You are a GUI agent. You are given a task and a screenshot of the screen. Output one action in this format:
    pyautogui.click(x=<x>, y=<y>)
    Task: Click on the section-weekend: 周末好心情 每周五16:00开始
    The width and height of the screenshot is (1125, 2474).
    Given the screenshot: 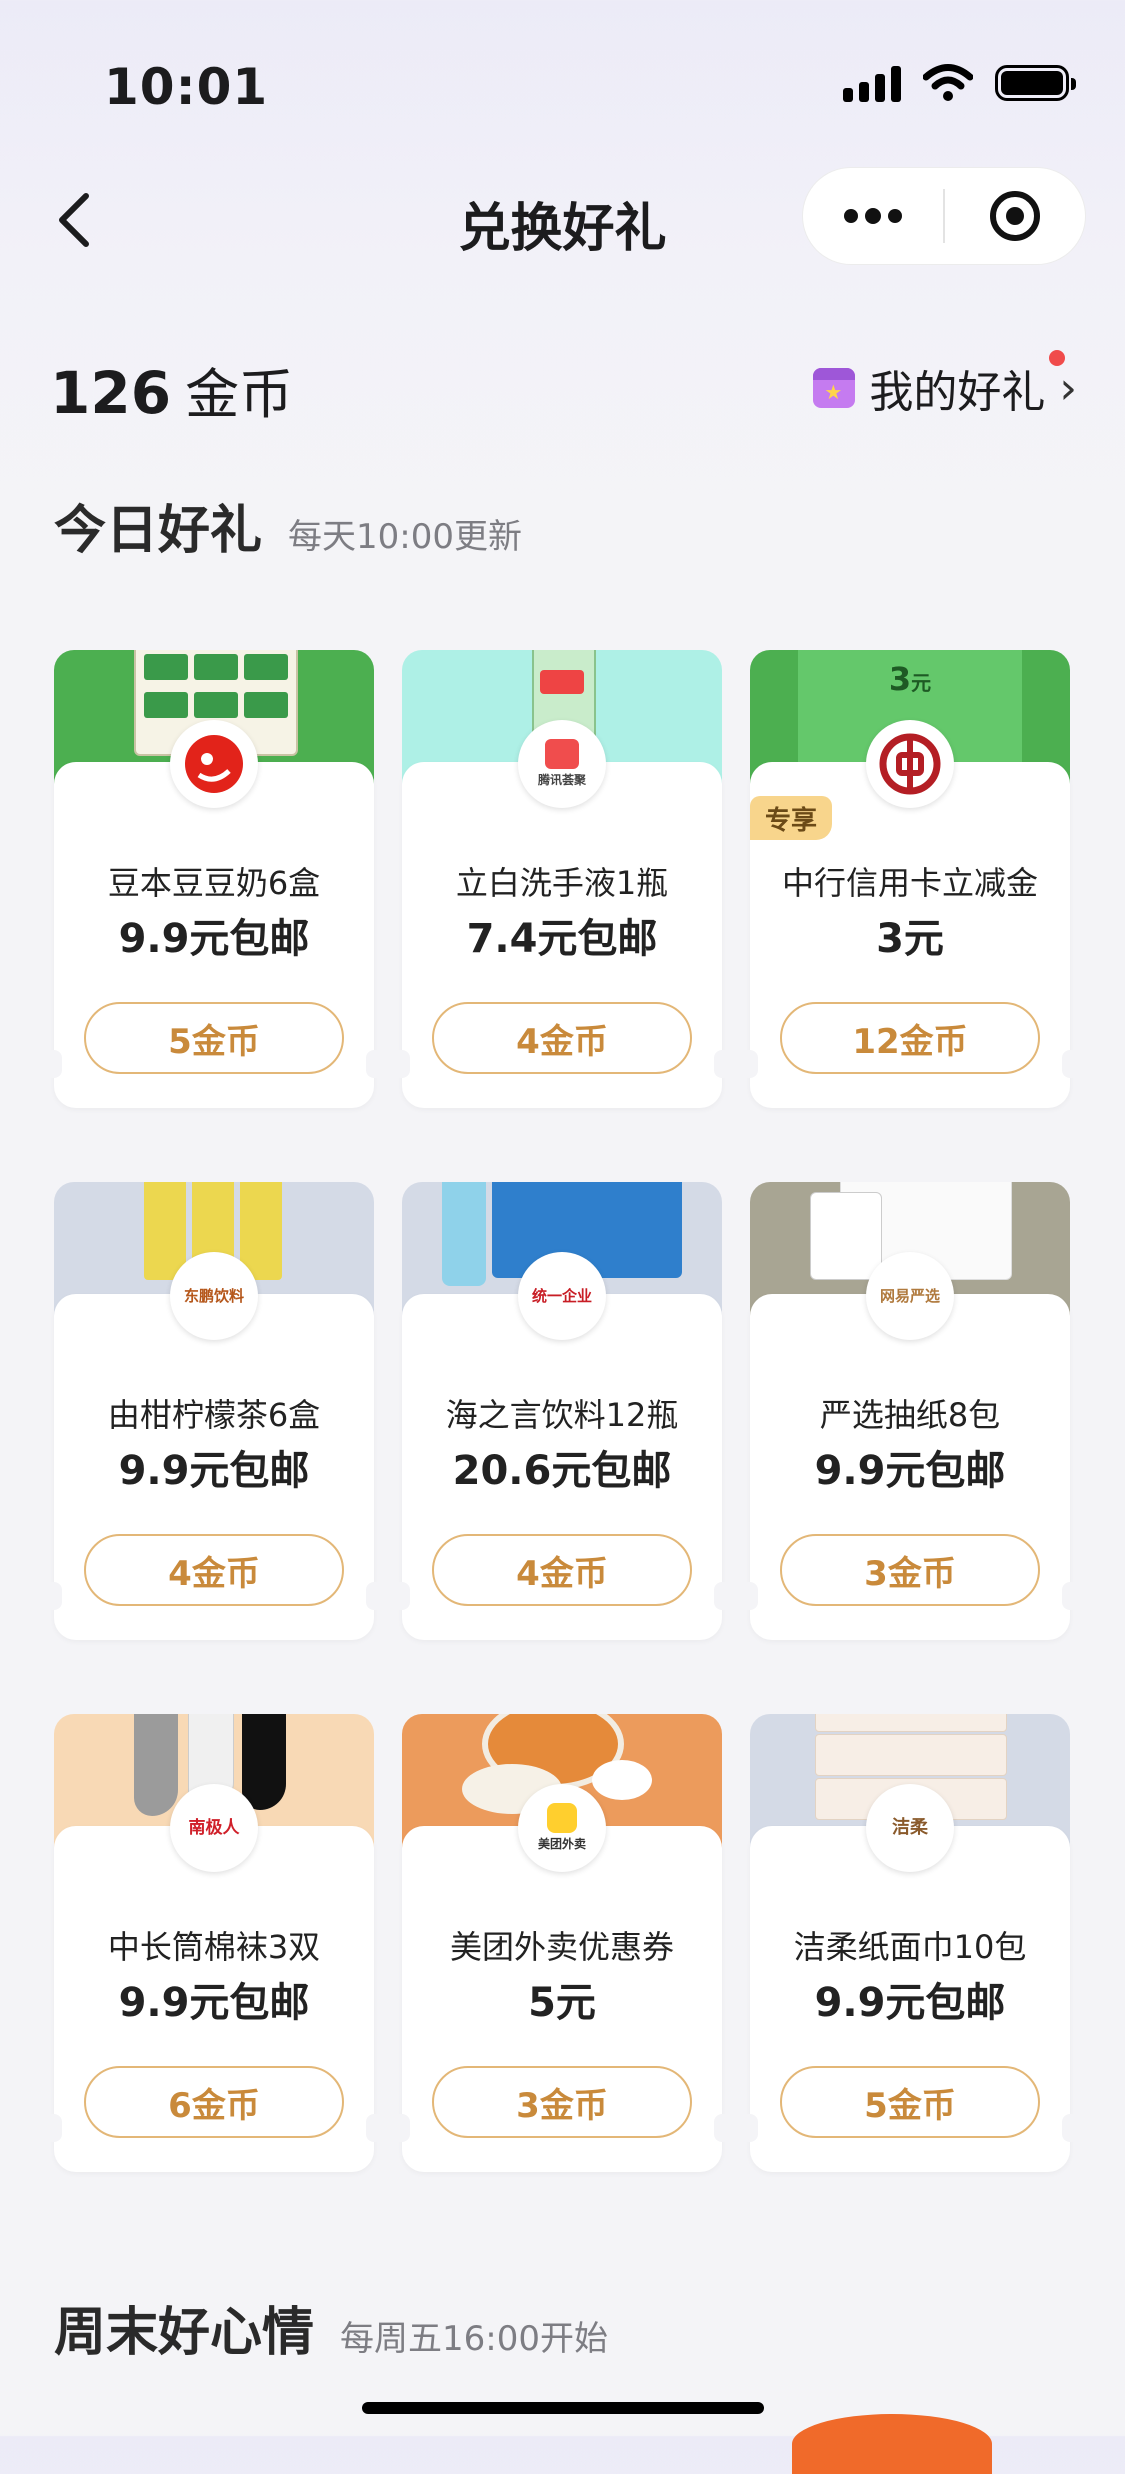 What is the action you would take?
    pyautogui.click(x=331, y=2327)
    